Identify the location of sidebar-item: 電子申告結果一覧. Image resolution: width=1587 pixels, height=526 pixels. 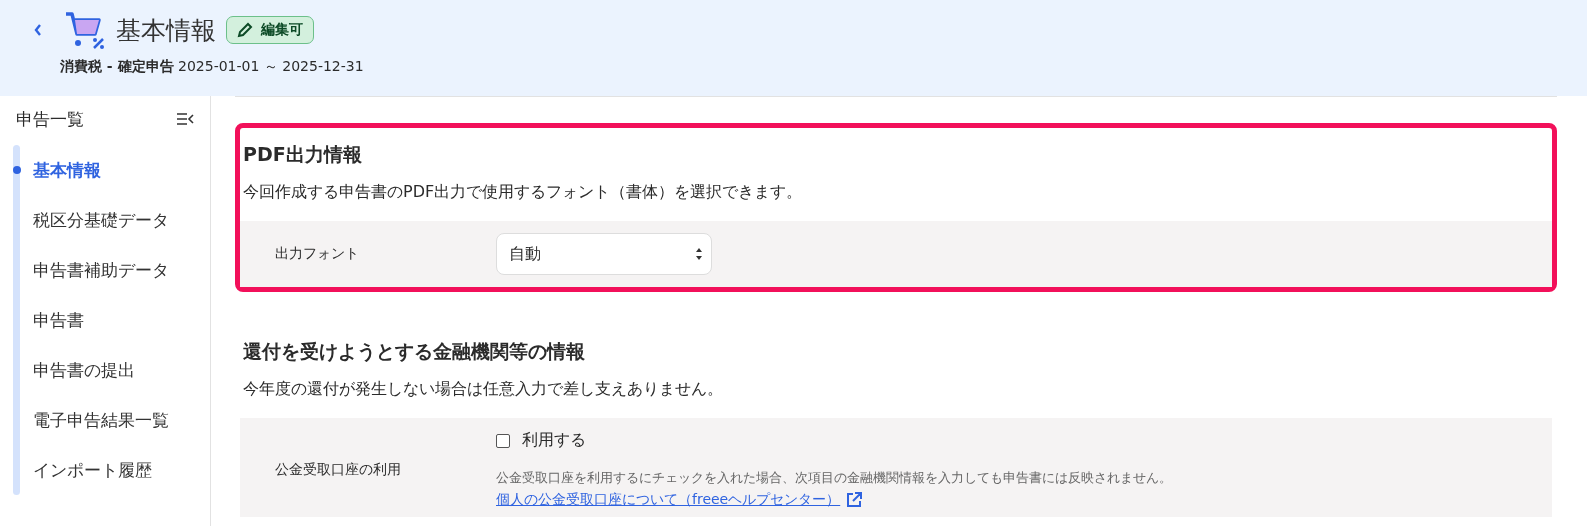
(113, 420).